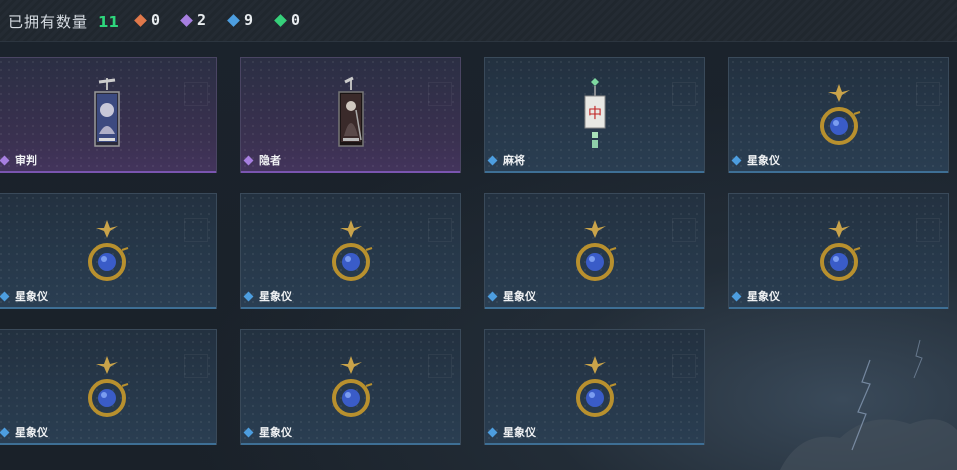 The height and width of the screenshot is (470, 957). I want to click on card-name: 隐者, so click(270, 160).